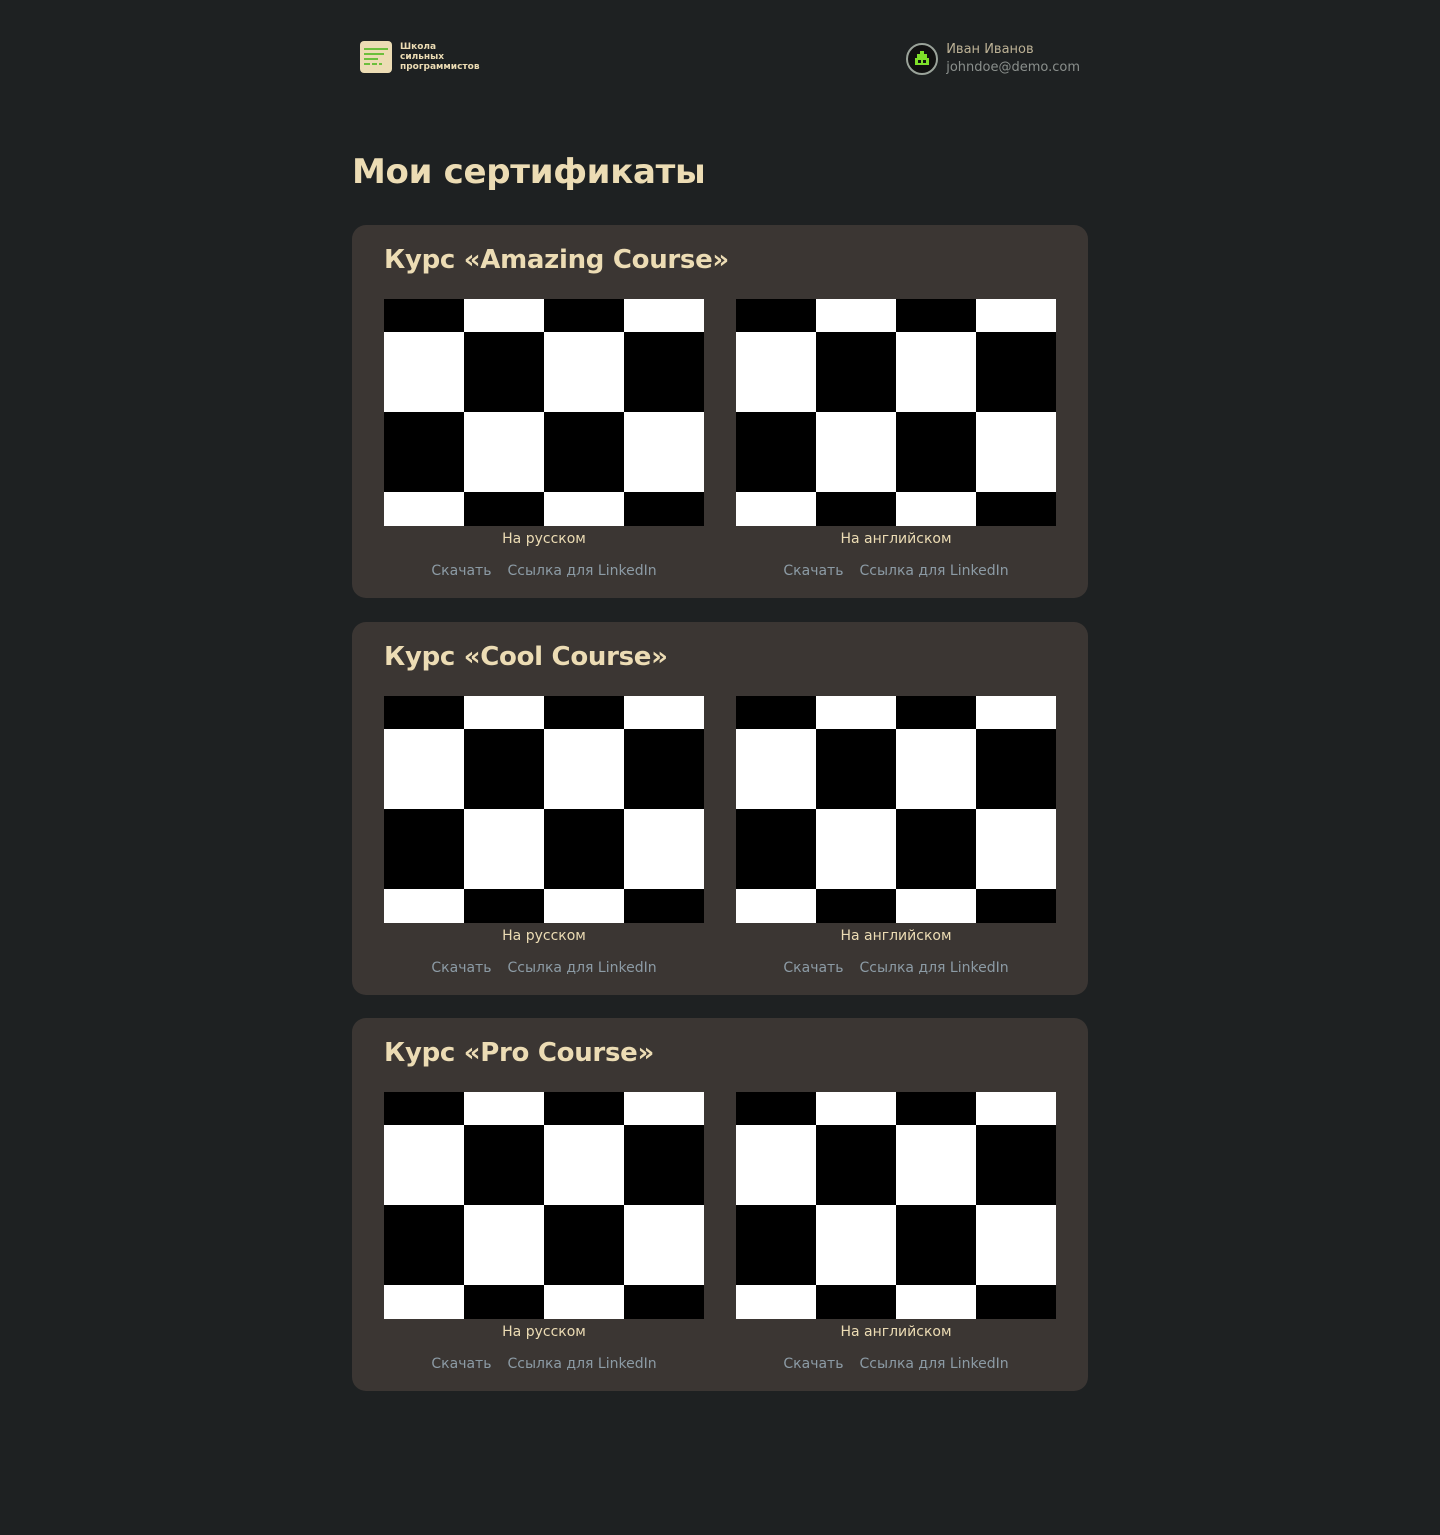 This screenshot has height=1535, width=1440. Describe the element at coordinates (1013, 59) in the screenshot. I see `user-info: Иван Иванов johndoe@demo.com` at that location.